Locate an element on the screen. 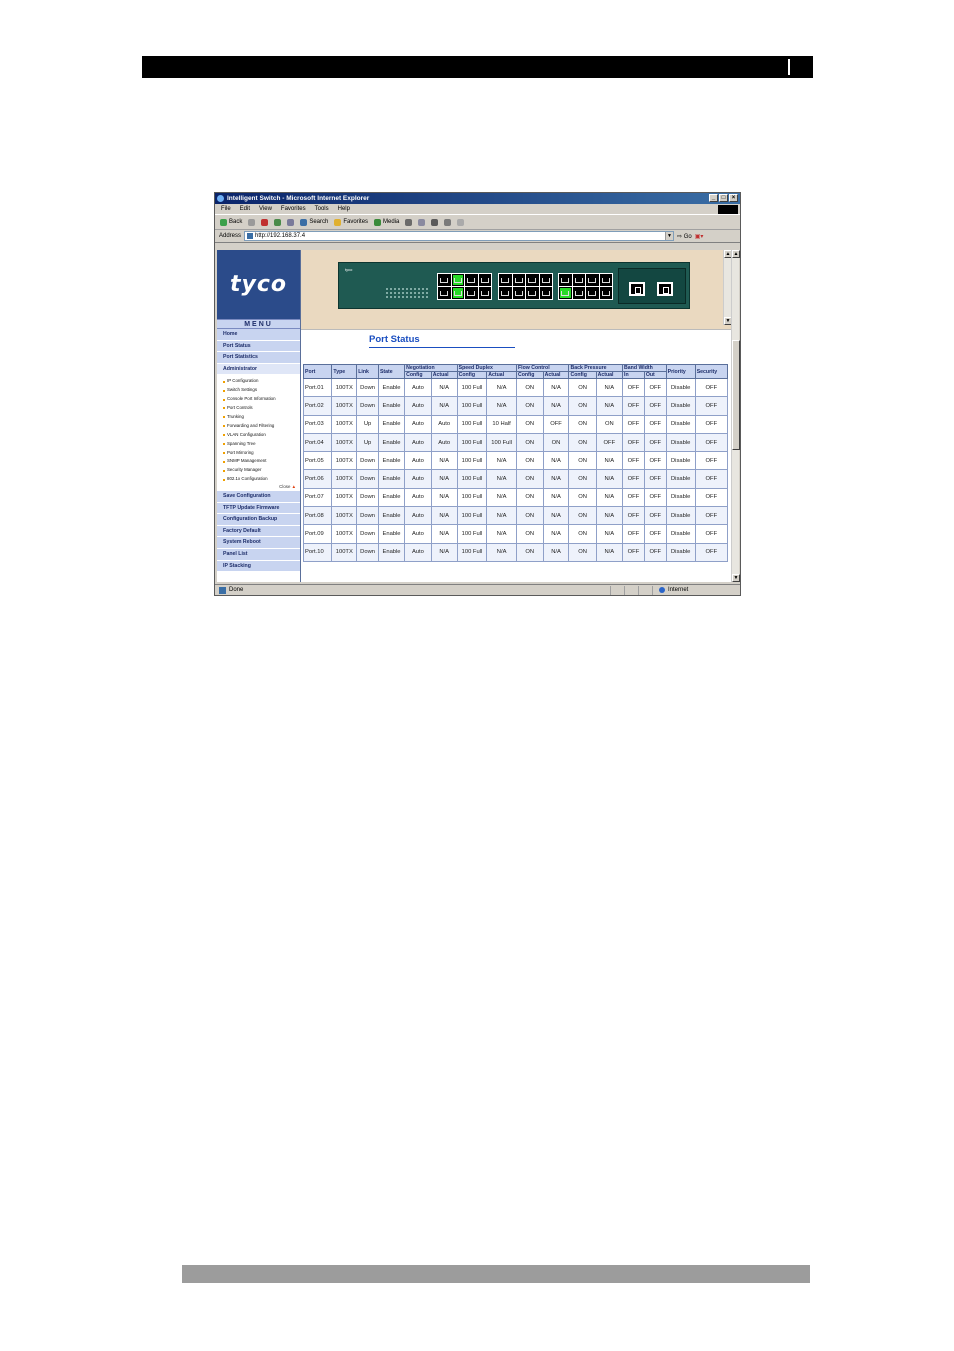 Image resolution: width=954 pixels, height=1351 pixels. menu-edit: Edit is located at coordinates (245, 209).